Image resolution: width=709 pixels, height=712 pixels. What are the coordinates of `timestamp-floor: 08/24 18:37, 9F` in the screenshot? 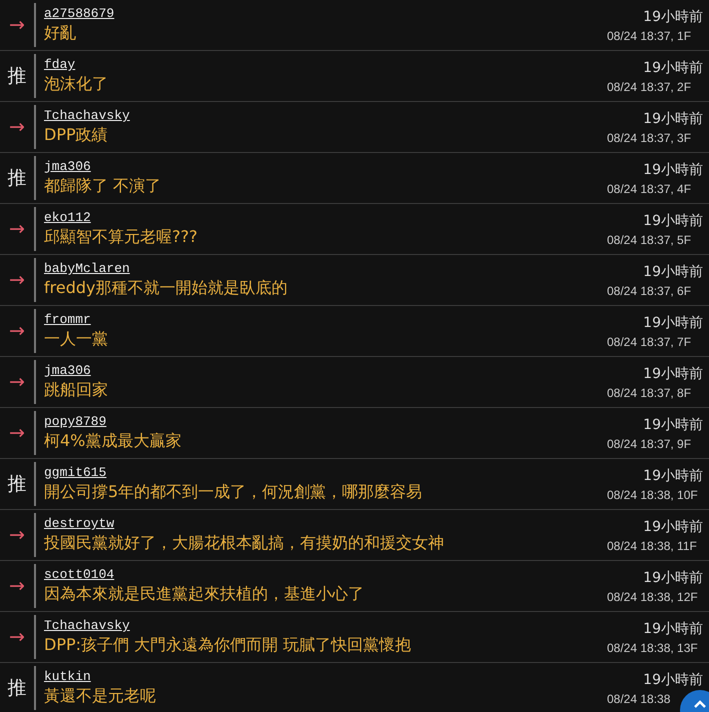 It's located at (649, 443).